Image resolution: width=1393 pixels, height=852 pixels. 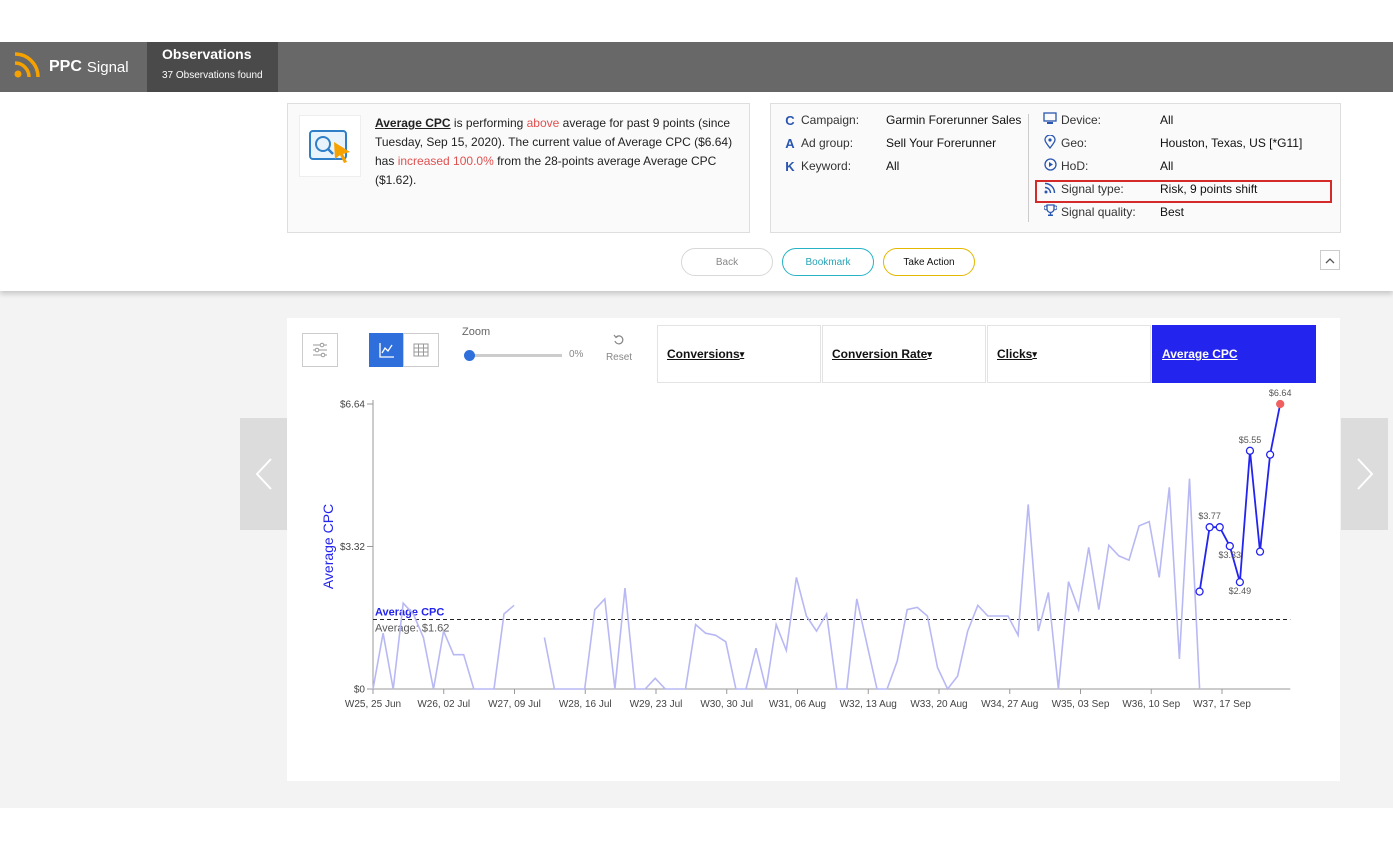 What do you see at coordinates (1149, 189) in the screenshot?
I see `detail-signal-type: Signal type: Risk, 9 points shift` at bounding box center [1149, 189].